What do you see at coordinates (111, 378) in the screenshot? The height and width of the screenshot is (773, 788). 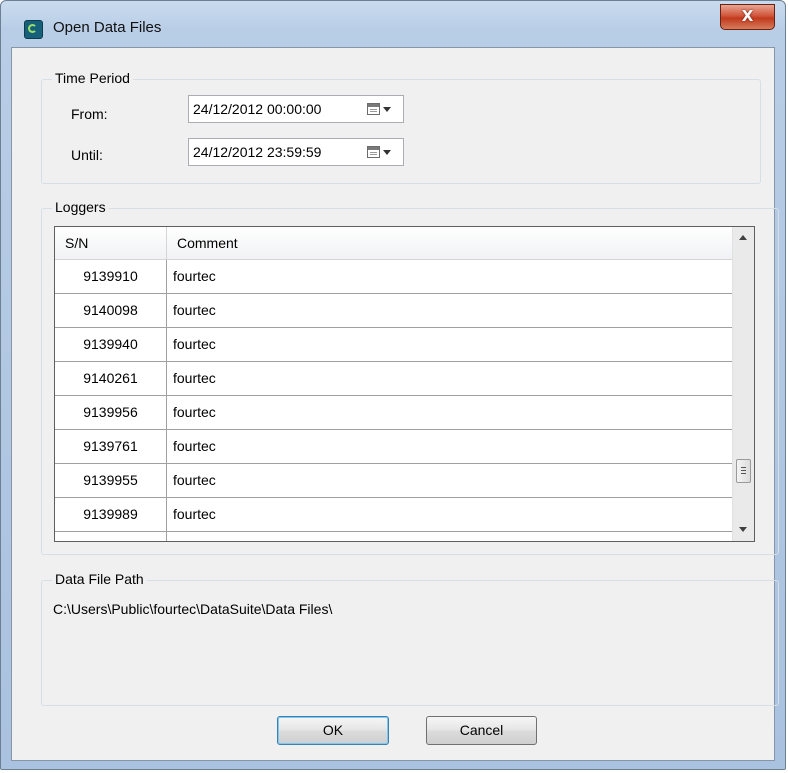 I see `cell-sn: 9140261` at bounding box center [111, 378].